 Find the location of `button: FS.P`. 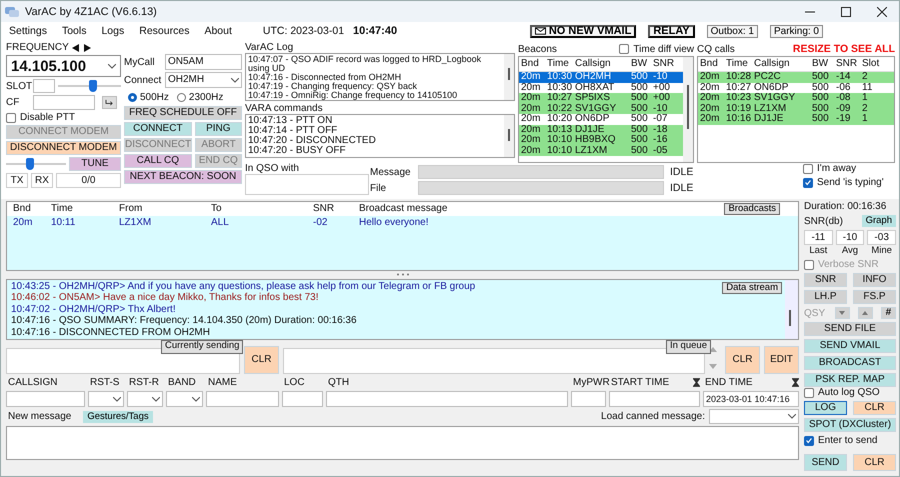

button: FS.P is located at coordinates (874, 297).